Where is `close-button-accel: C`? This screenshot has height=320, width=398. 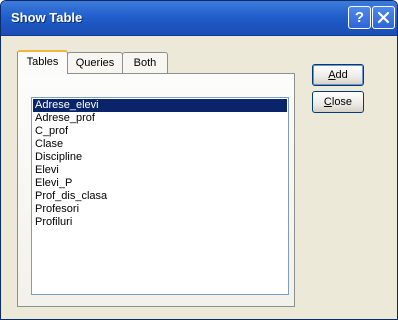 close-button-accel: C is located at coordinates (327, 102).